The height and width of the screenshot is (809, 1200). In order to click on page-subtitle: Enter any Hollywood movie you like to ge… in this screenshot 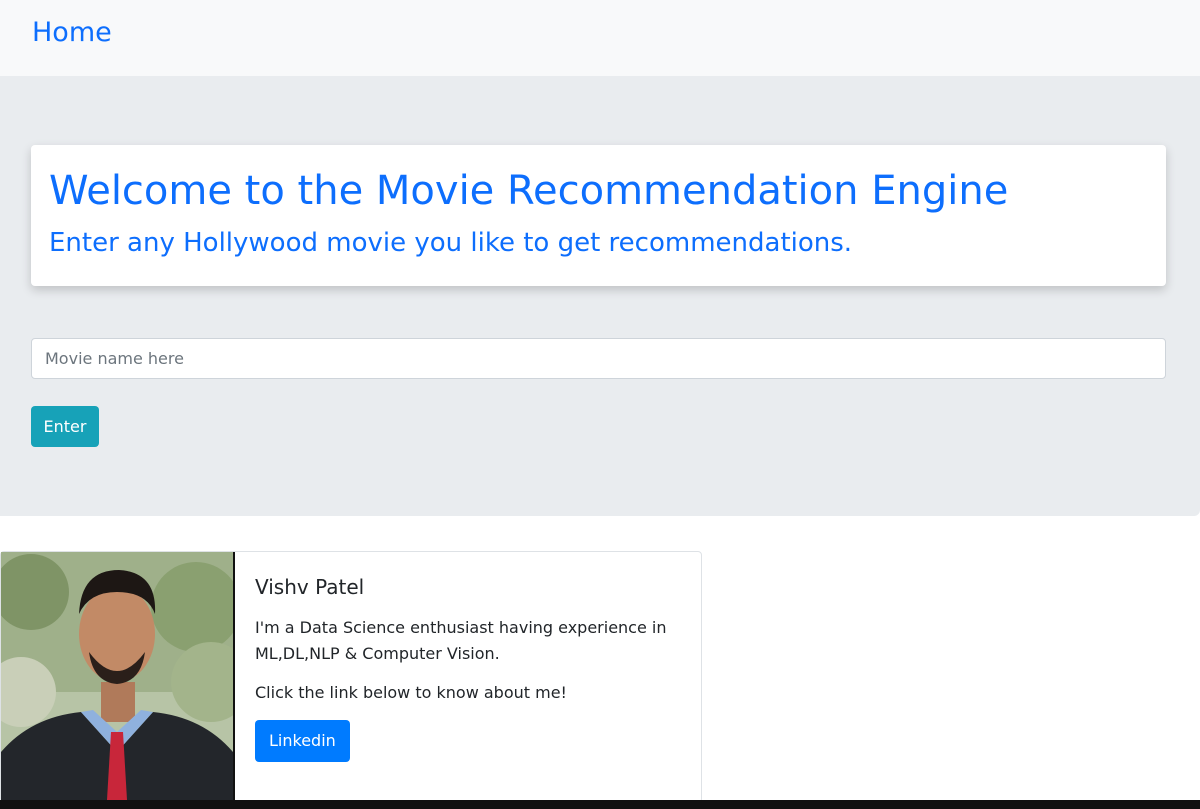, I will do `click(451, 243)`.